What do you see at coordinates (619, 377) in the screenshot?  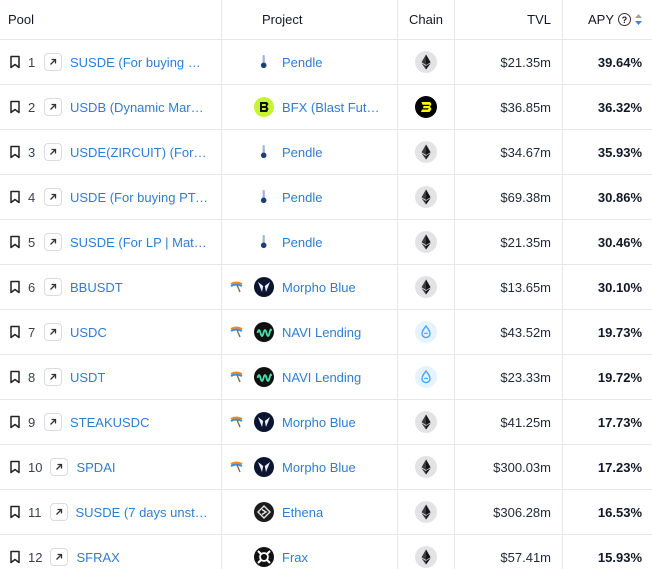 I see `apy-value: 19.72%` at bounding box center [619, 377].